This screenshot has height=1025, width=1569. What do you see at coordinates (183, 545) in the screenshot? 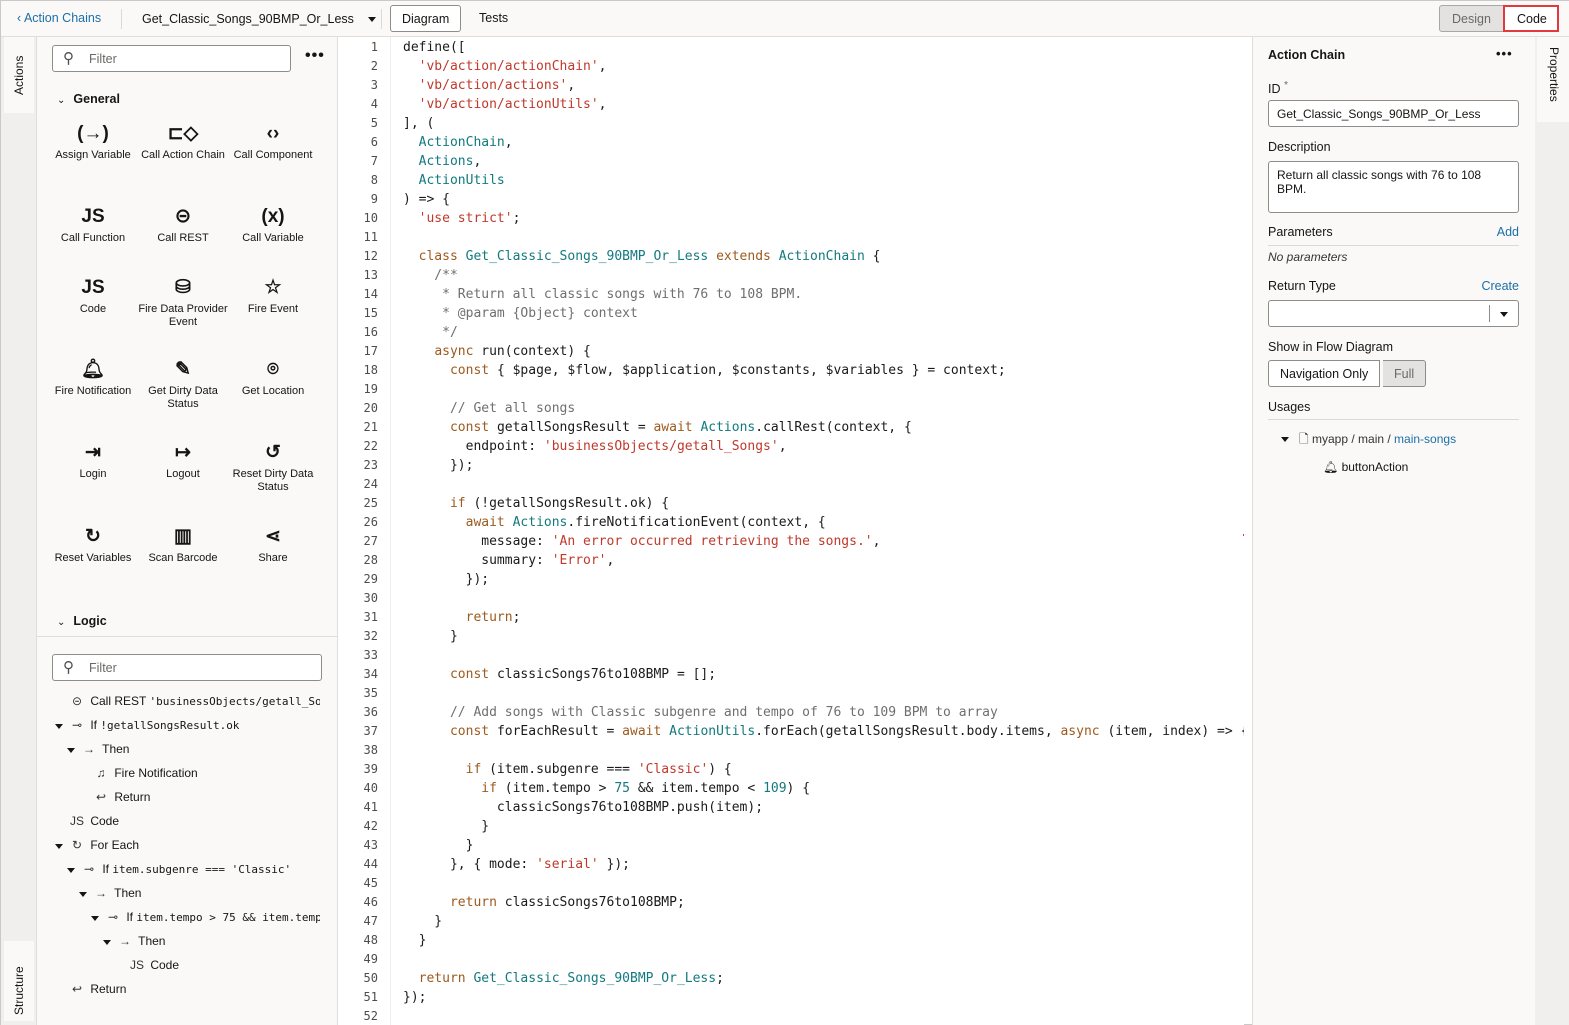
I see `palette-item-scan-barcode: ▥ Scan Barcode` at bounding box center [183, 545].